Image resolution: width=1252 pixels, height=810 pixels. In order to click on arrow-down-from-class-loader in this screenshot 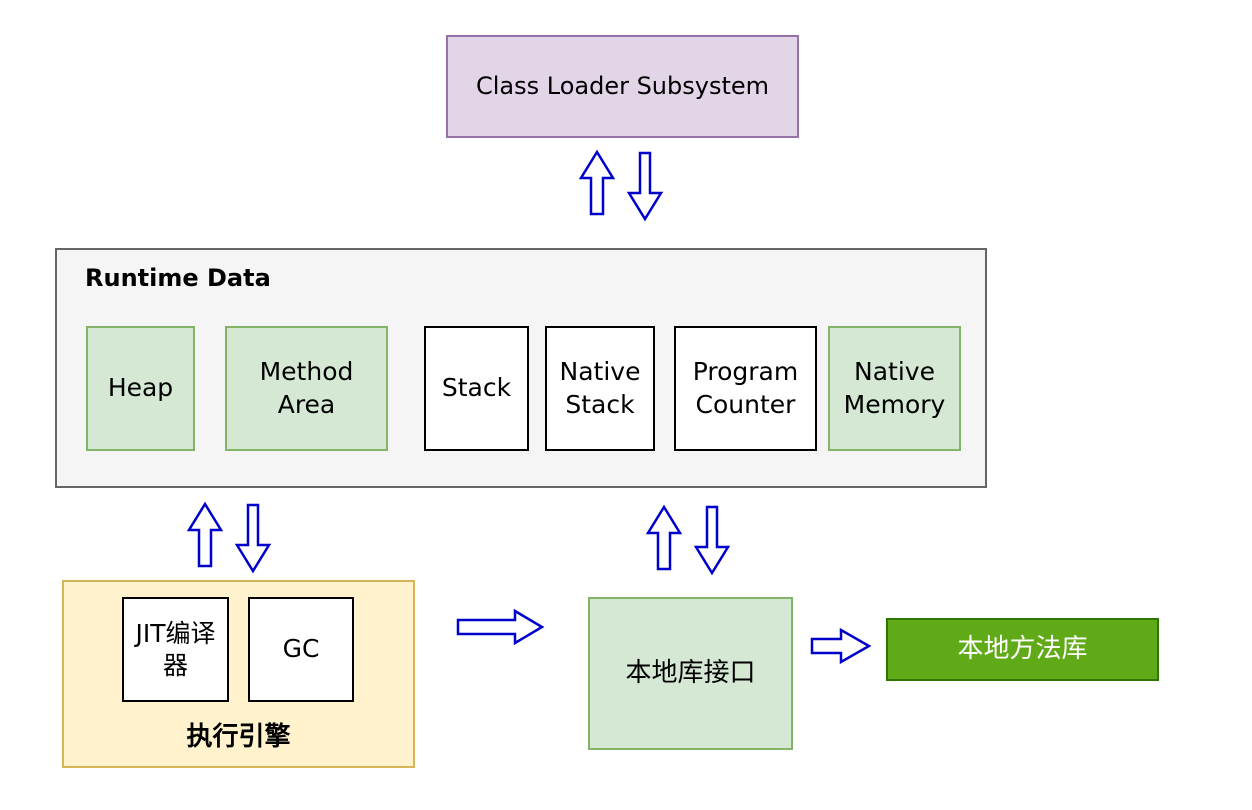, I will do `click(645, 186)`.